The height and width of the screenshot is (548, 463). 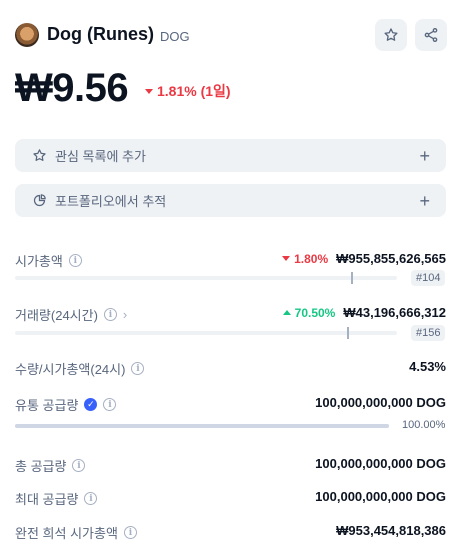 I want to click on coin-price: ₩9.56, so click(x=72, y=88).